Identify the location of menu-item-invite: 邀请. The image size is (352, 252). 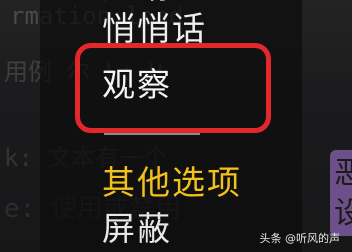
(137, 1).